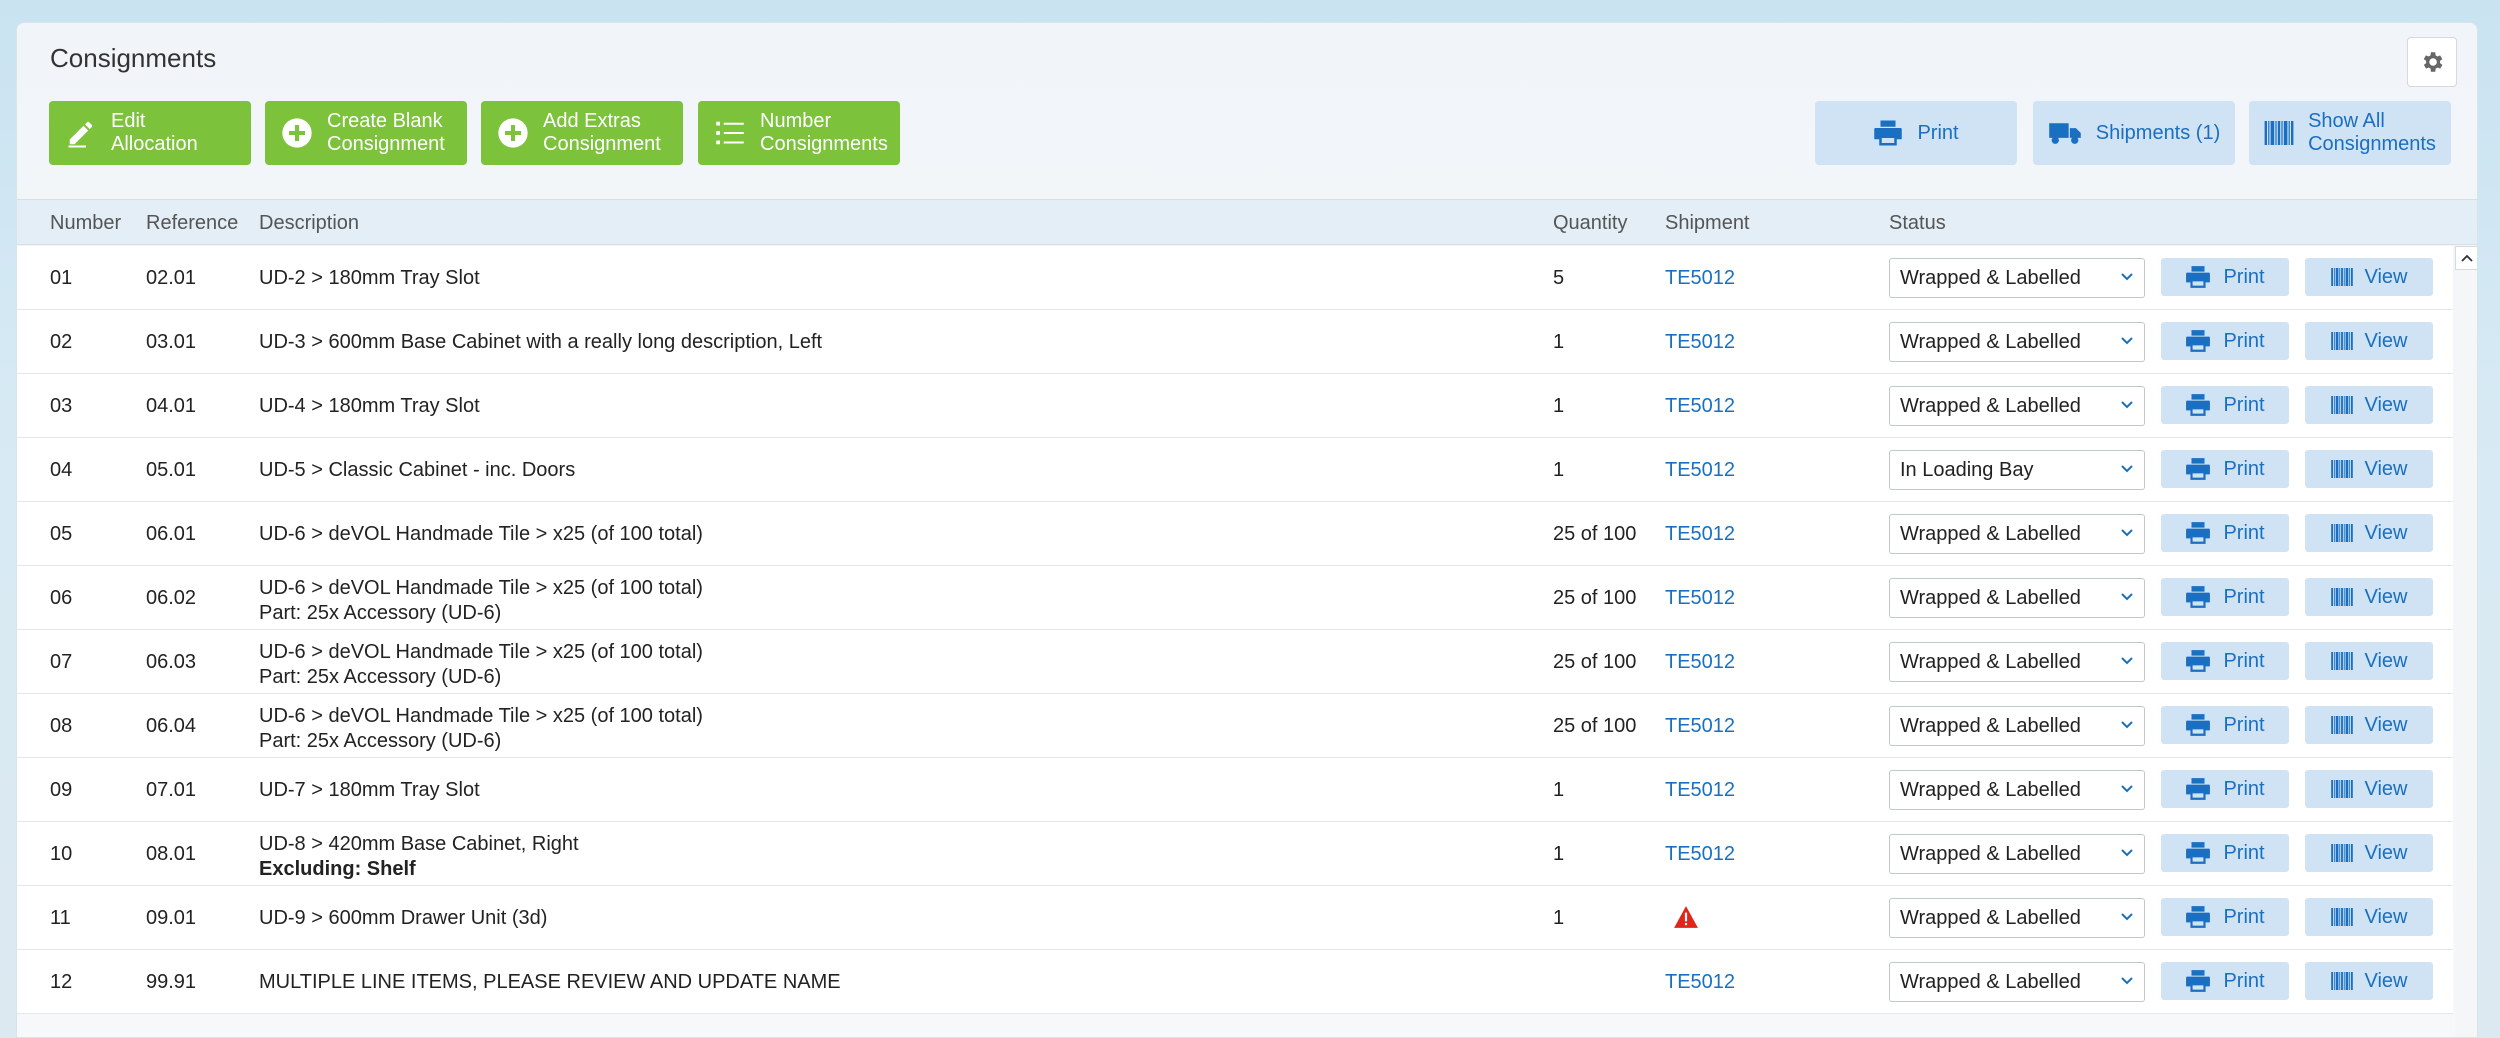  What do you see at coordinates (369, 406) in the screenshot?
I see `description-line: UD-4 > 180mm Tray Slot` at bounding box center [369, 406].